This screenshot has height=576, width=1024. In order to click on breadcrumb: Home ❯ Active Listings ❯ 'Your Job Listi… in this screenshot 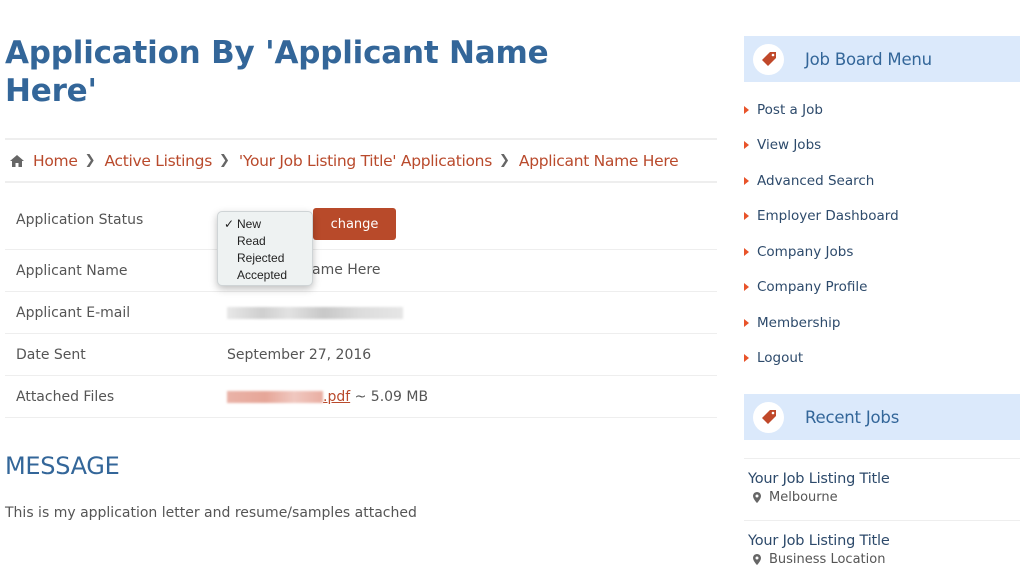, I will do `click(361, 160)`.